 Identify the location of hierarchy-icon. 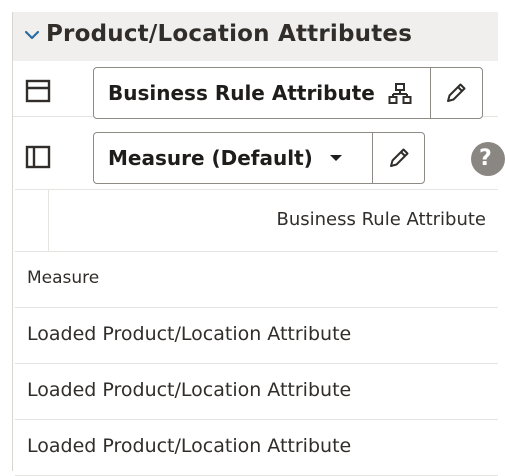
(400, 94).